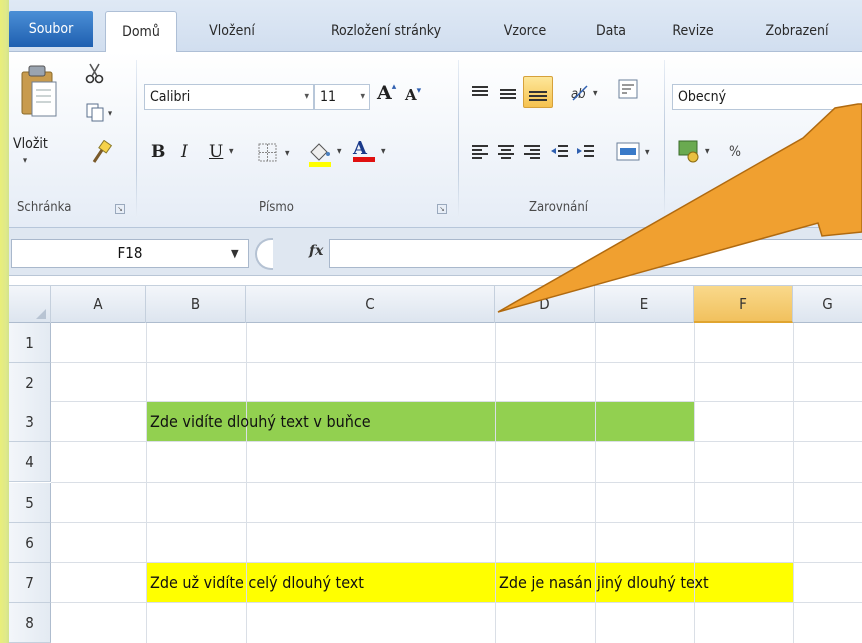 The height and width of the screenshot is (643, 862). I want to click on align-top-icon, so click(480, 91).